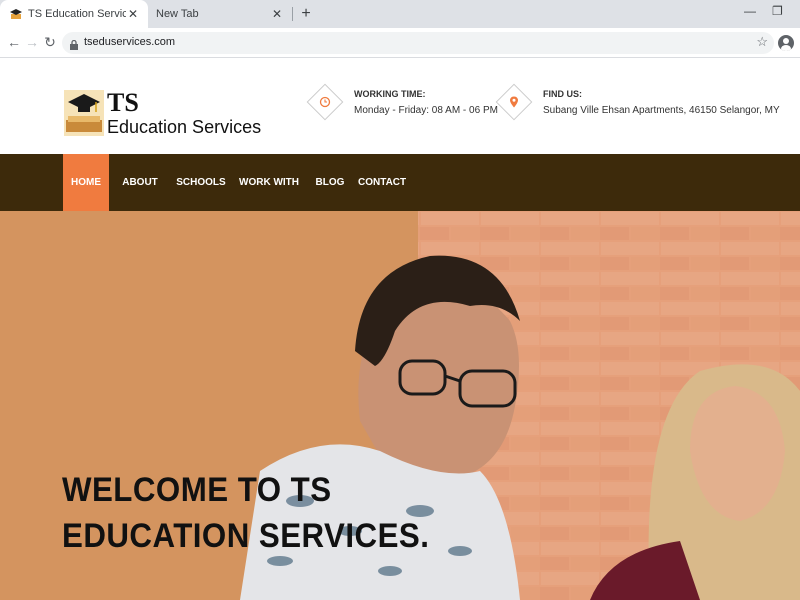  What do you see at coordinates (330, 182) in the screenshot?
I see `nav-blog: BLOG` at bounding box center [330, 182].